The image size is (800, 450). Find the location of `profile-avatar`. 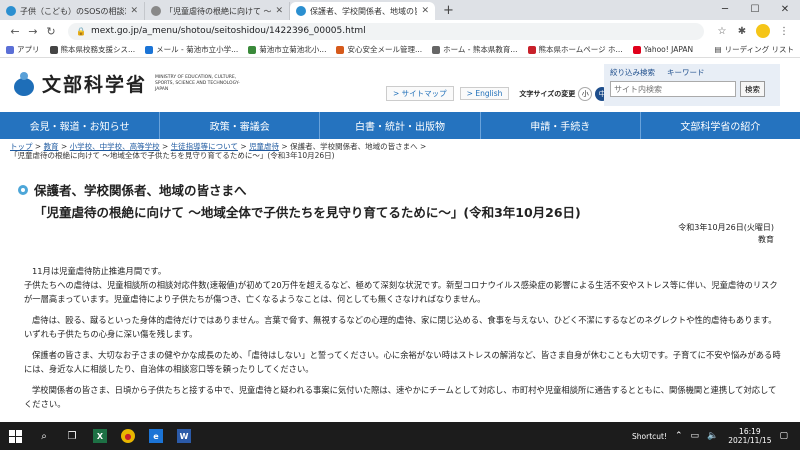

profile-avatar is located at coordinates (763, 31).